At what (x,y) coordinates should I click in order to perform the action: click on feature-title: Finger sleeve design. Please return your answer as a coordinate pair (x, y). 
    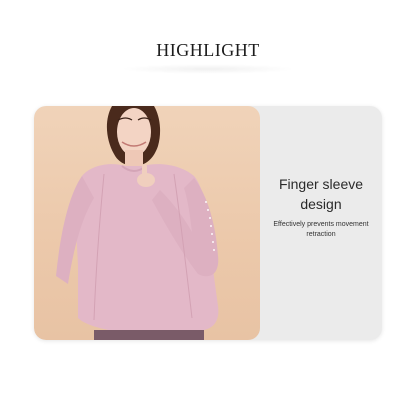
    Looking at the image, I should click on (321, 194).